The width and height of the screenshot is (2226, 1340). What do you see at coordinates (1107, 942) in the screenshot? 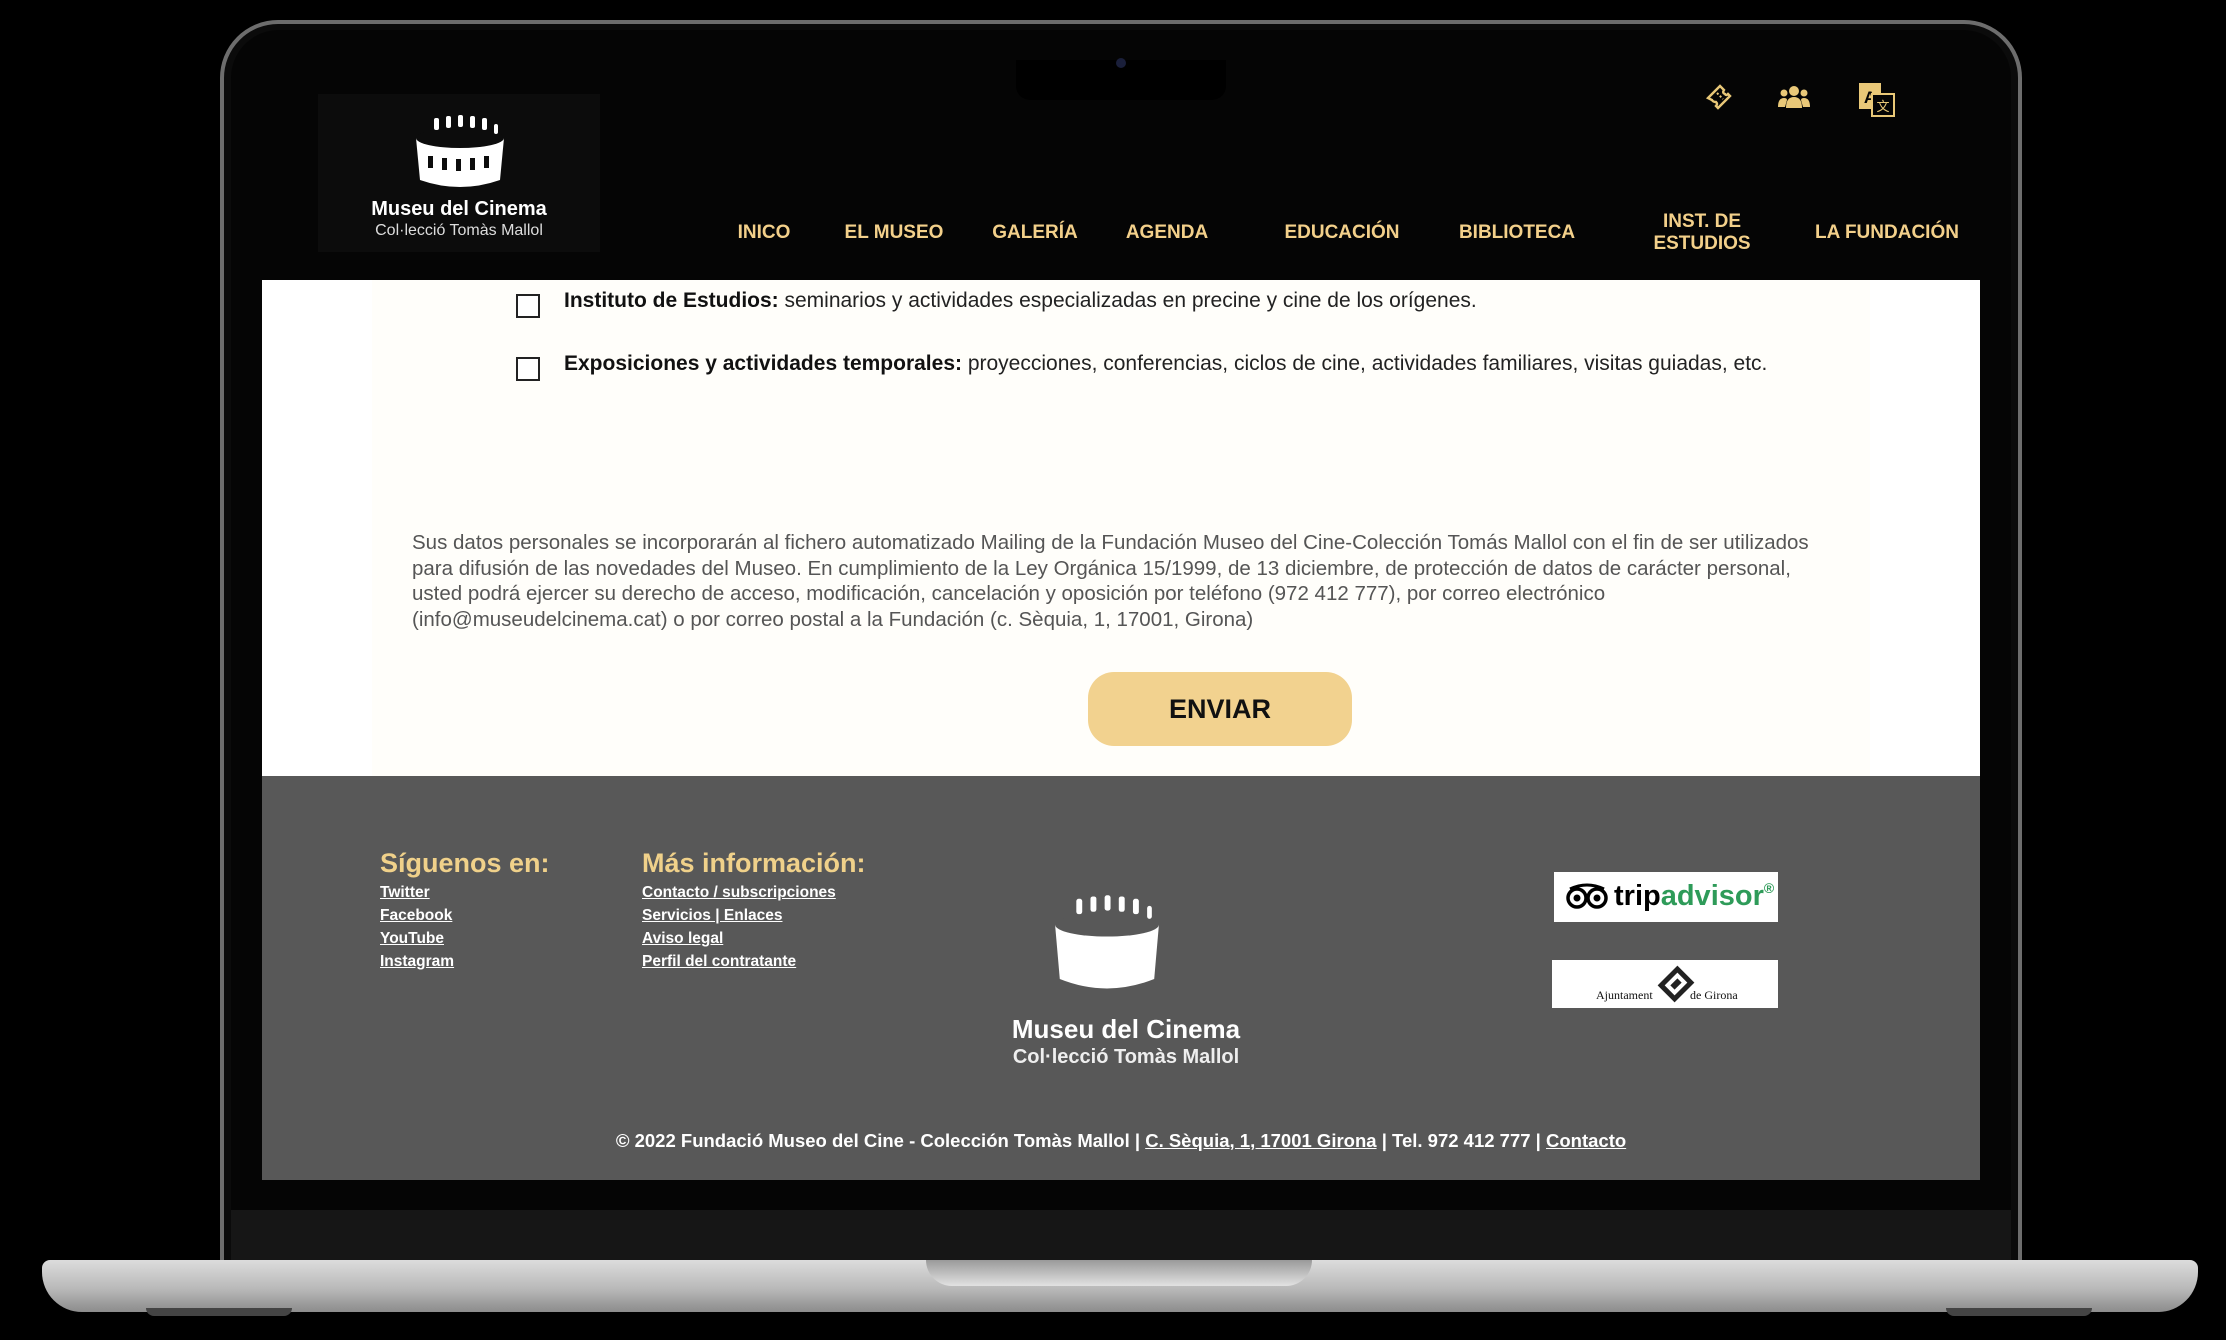
I see `footer-film-reel-logo-icon` at bounding box center [1107, 942].